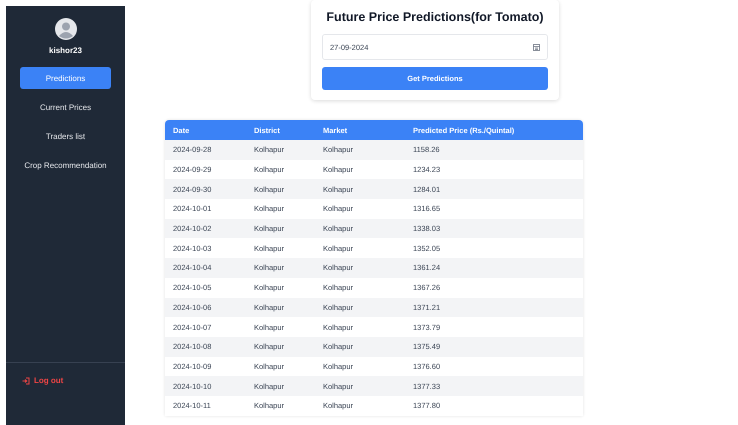  I want to click on nav-item: Predictions, so click(65, 78).